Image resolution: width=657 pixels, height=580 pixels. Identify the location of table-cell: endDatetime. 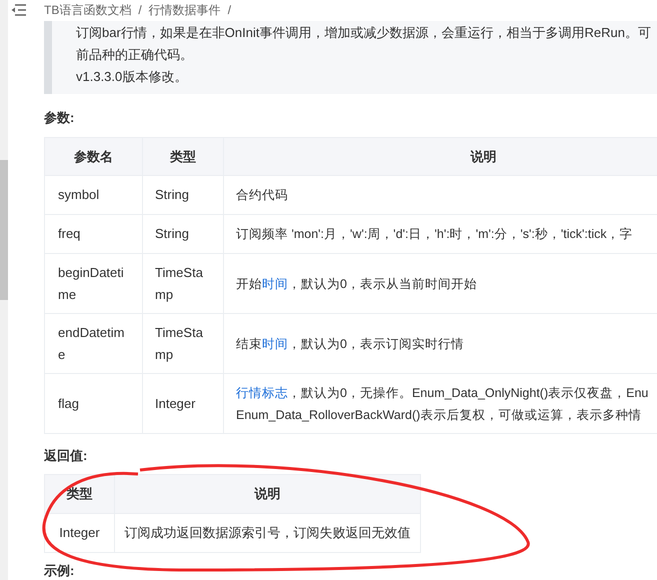
(93, 344).